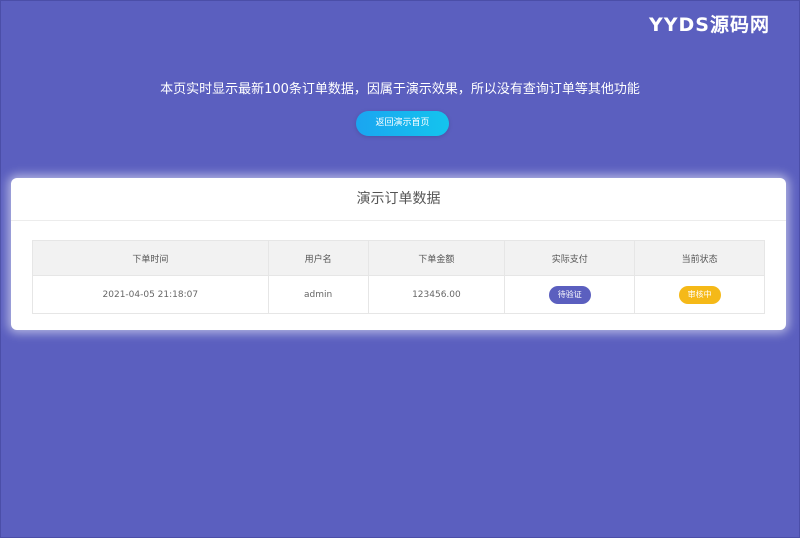 This screenshot has width=800, height=538. I want to click on column-header-current-status: 当前状态, so click(699, 258).